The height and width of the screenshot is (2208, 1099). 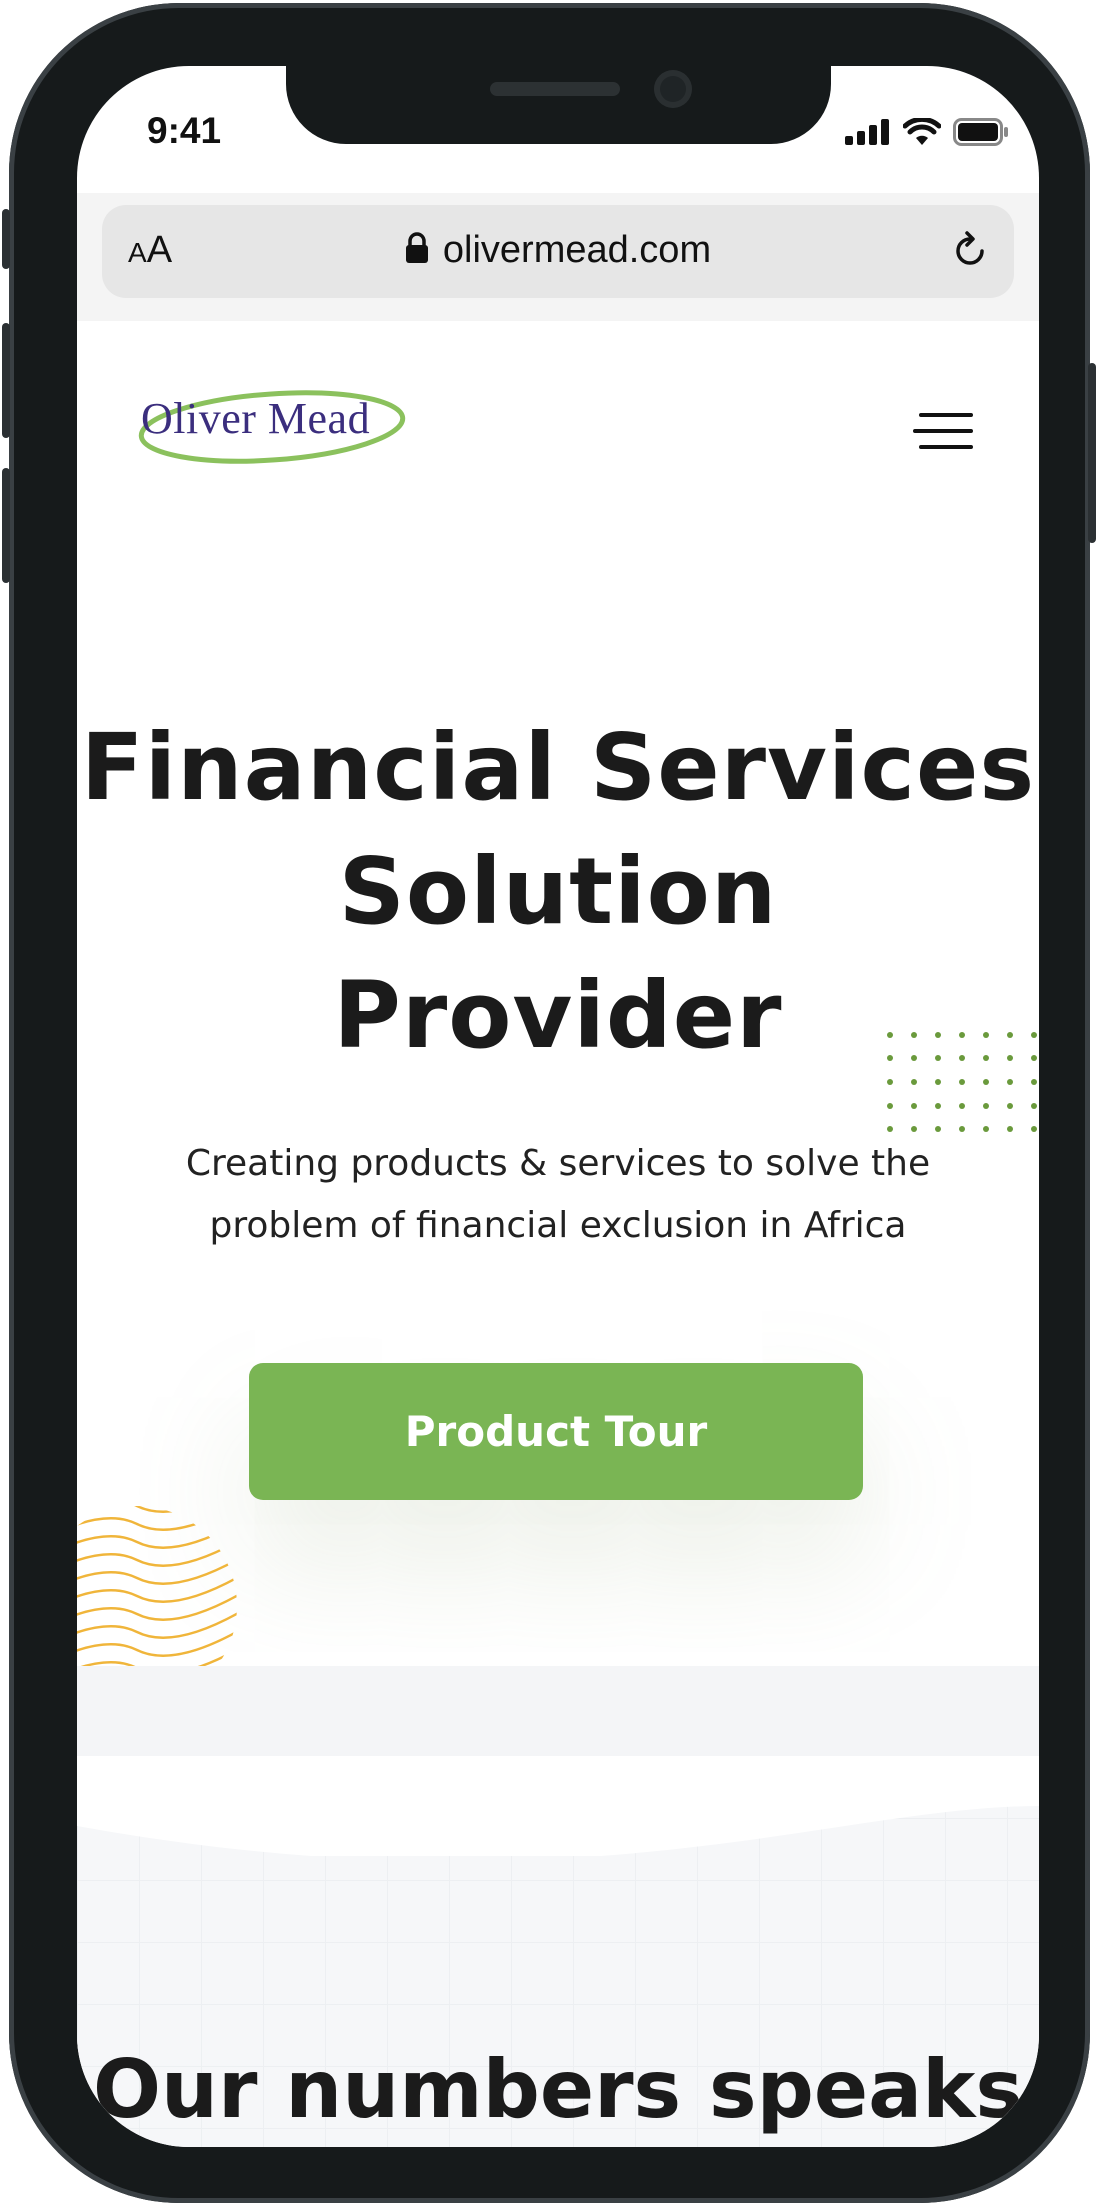 What do you see at coordinates (558, 1711) in the screenshot?
I see `section-divider-band` at bounding box center [558, 1711].